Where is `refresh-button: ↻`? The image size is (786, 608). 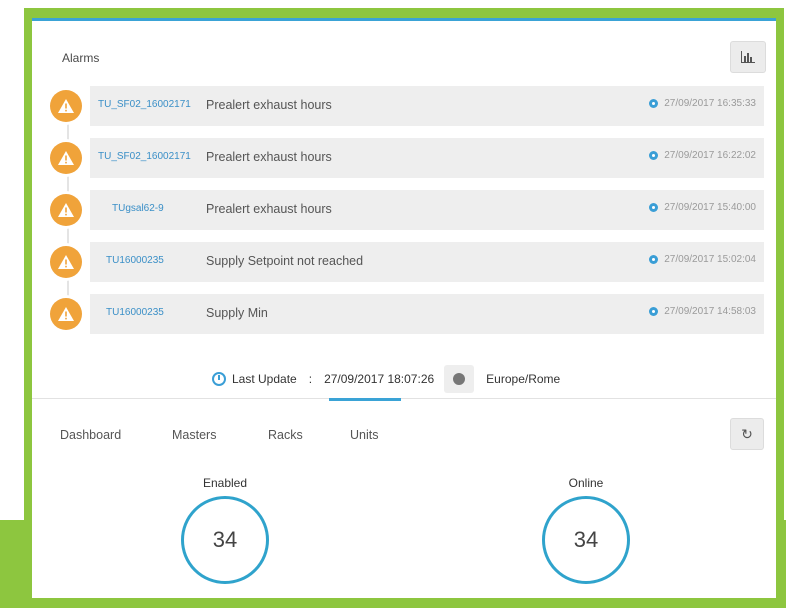 refresh-button: ↻ is located at coordinates (747, 434).